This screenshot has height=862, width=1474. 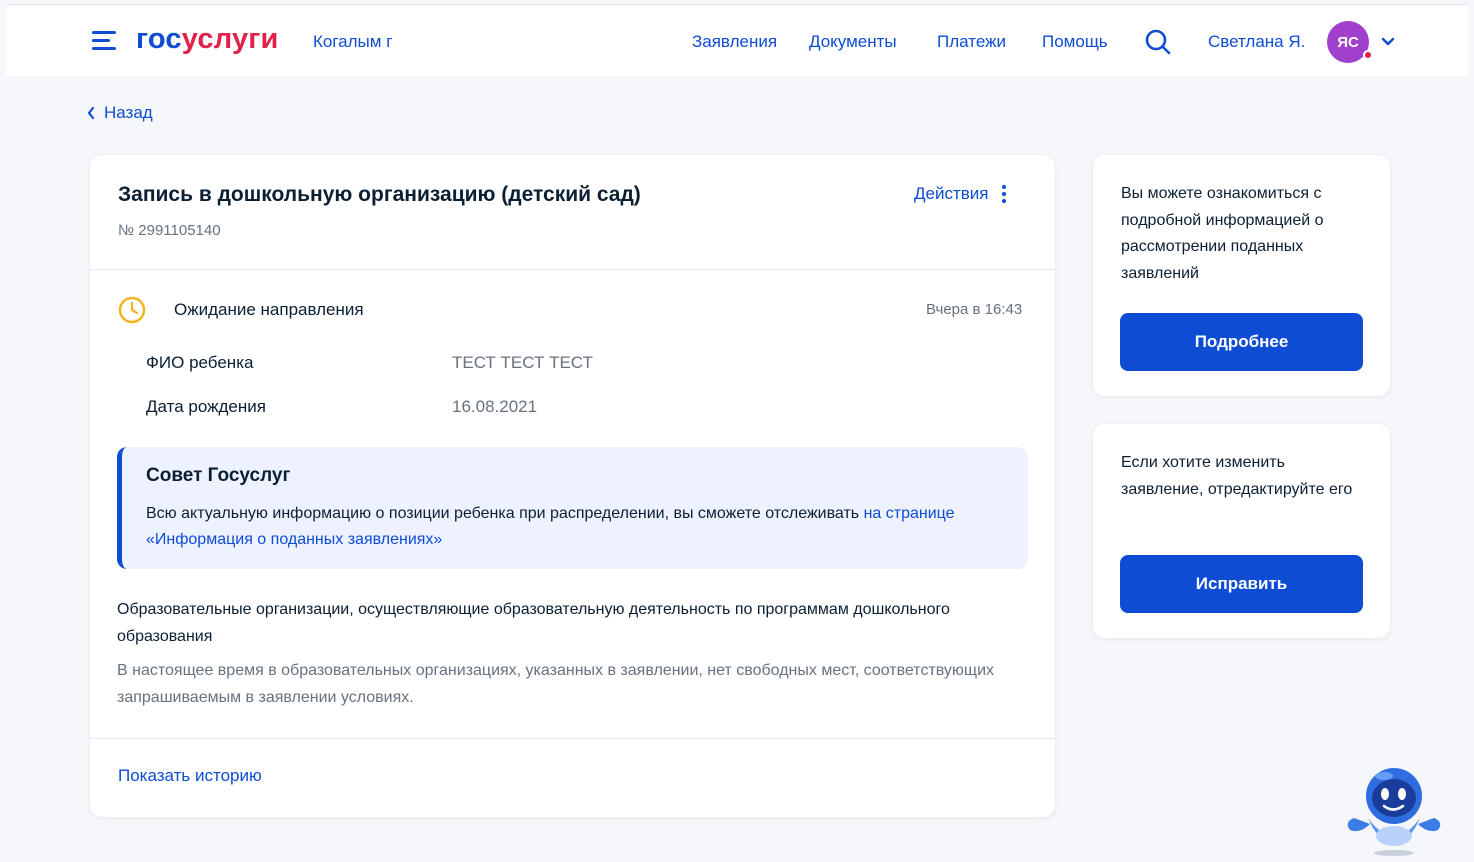 I want to click on back-label: Назад, so click(x=128, y=112).